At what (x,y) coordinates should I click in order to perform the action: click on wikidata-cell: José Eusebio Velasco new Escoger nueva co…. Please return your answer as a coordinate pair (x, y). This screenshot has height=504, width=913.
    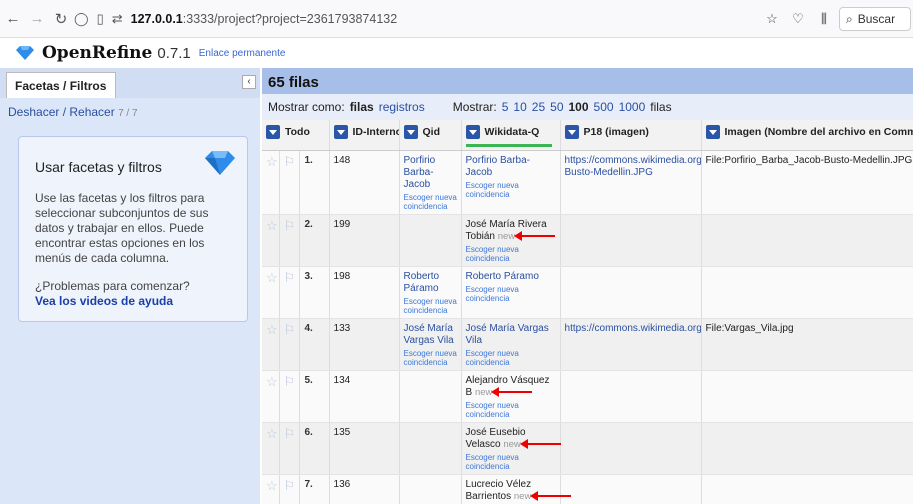
    Looking at the image, I should click on (511, 448).